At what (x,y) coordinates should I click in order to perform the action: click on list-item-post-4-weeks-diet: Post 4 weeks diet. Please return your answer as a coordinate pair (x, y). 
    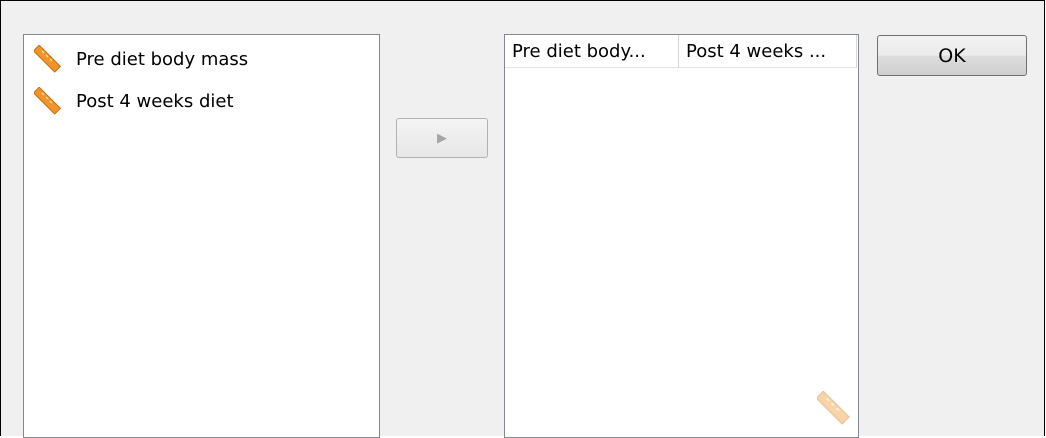
    Looking at the image, I should click on (133, 100).